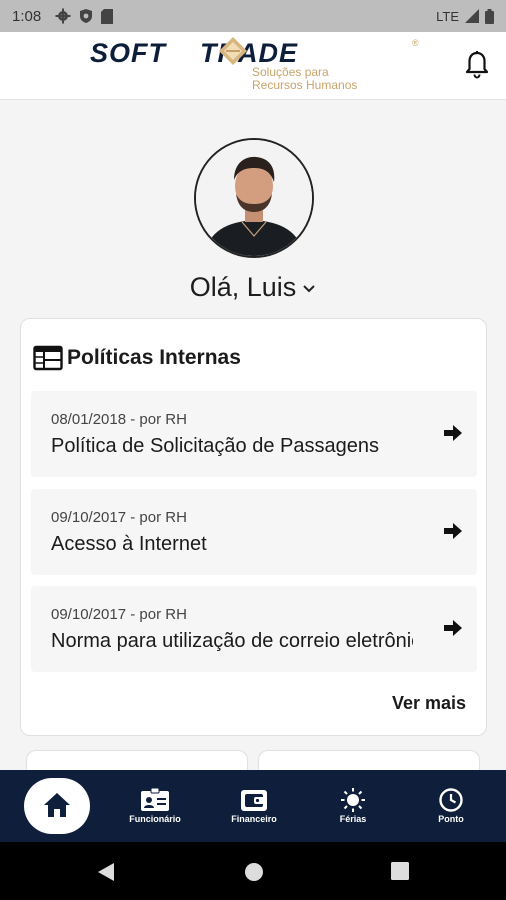 This screenshot has width=506, height=900. I want to click on back-icon, so click(106, 872).